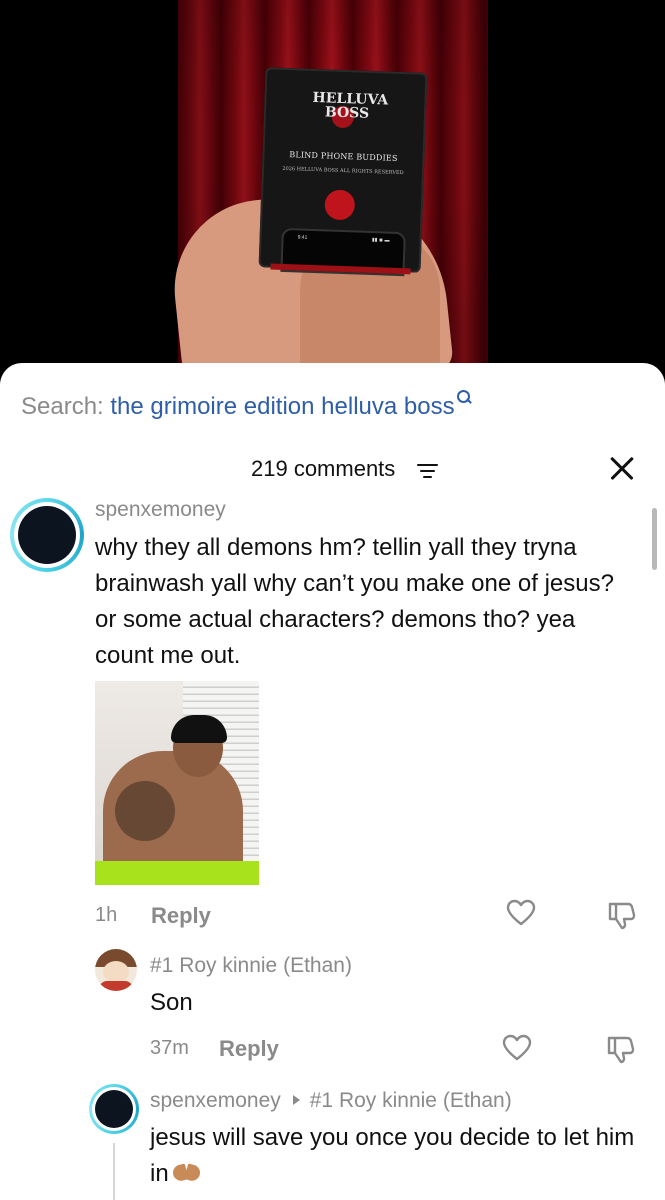 The width and height of the screenshot is (665, 1200). I want to click on comment-text: Son, so click(171, 1002).